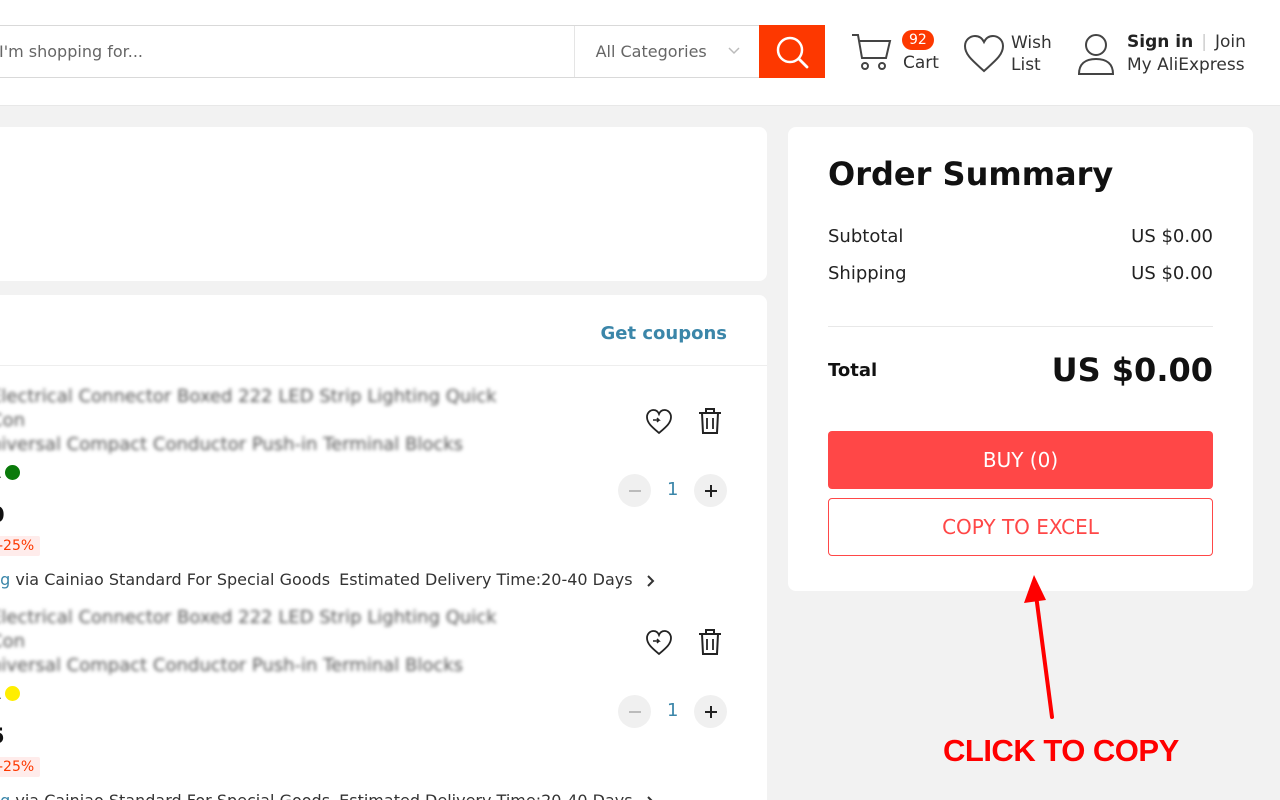 This screenshot has width=1280, height=800. Describe the element at coordinates (1186, 65) in the screenshot. I see `my-aliexpress-link: My AliExpress` at that location.